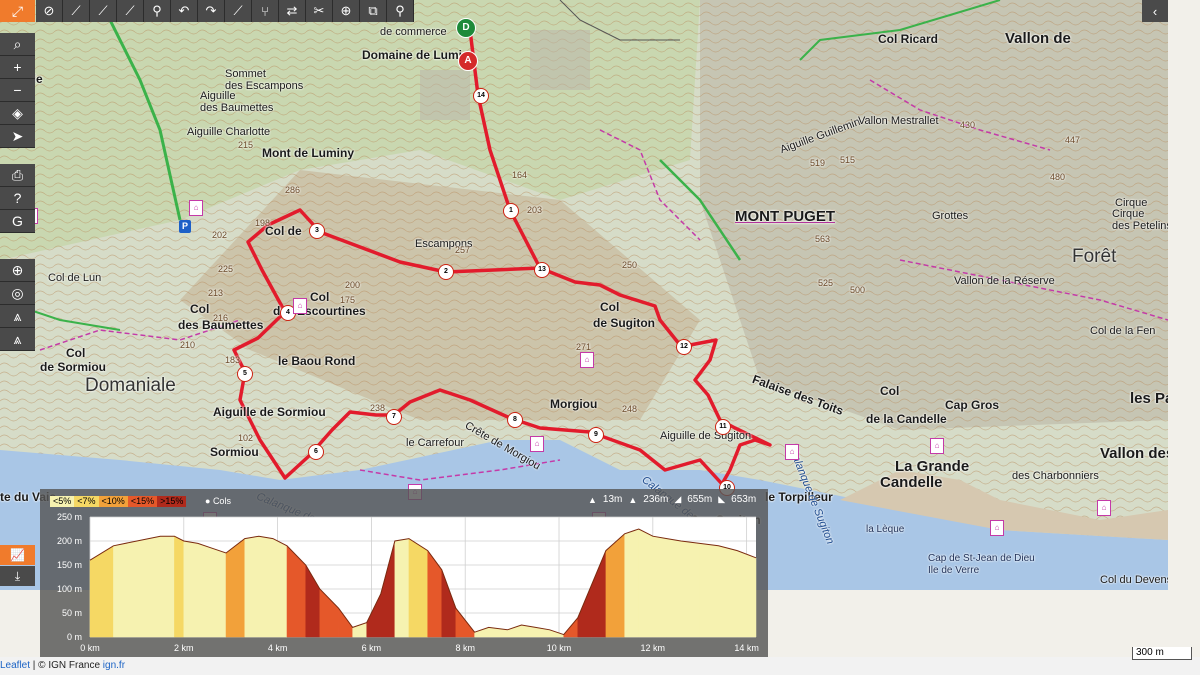 The image size is (1200, 675). Describe the element at coordinates (542, 270) in the screenshot. I see `waypoint-marker: 13` at that location.